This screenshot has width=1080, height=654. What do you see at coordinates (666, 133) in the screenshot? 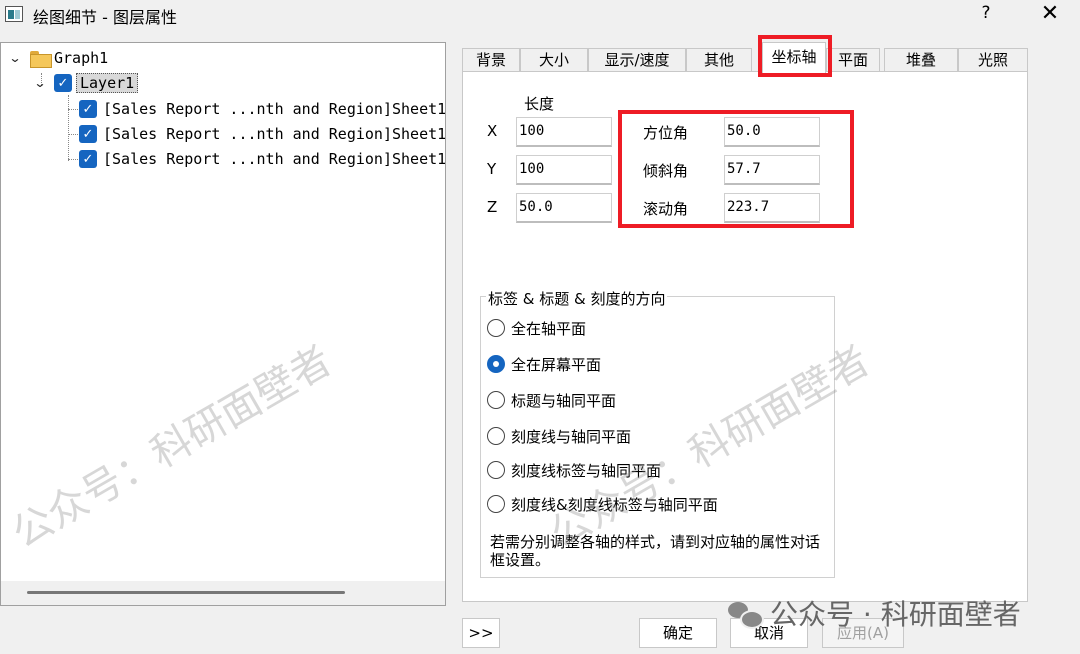
I see `azimuth-label: 方位角` at bounding box center [666, 133].